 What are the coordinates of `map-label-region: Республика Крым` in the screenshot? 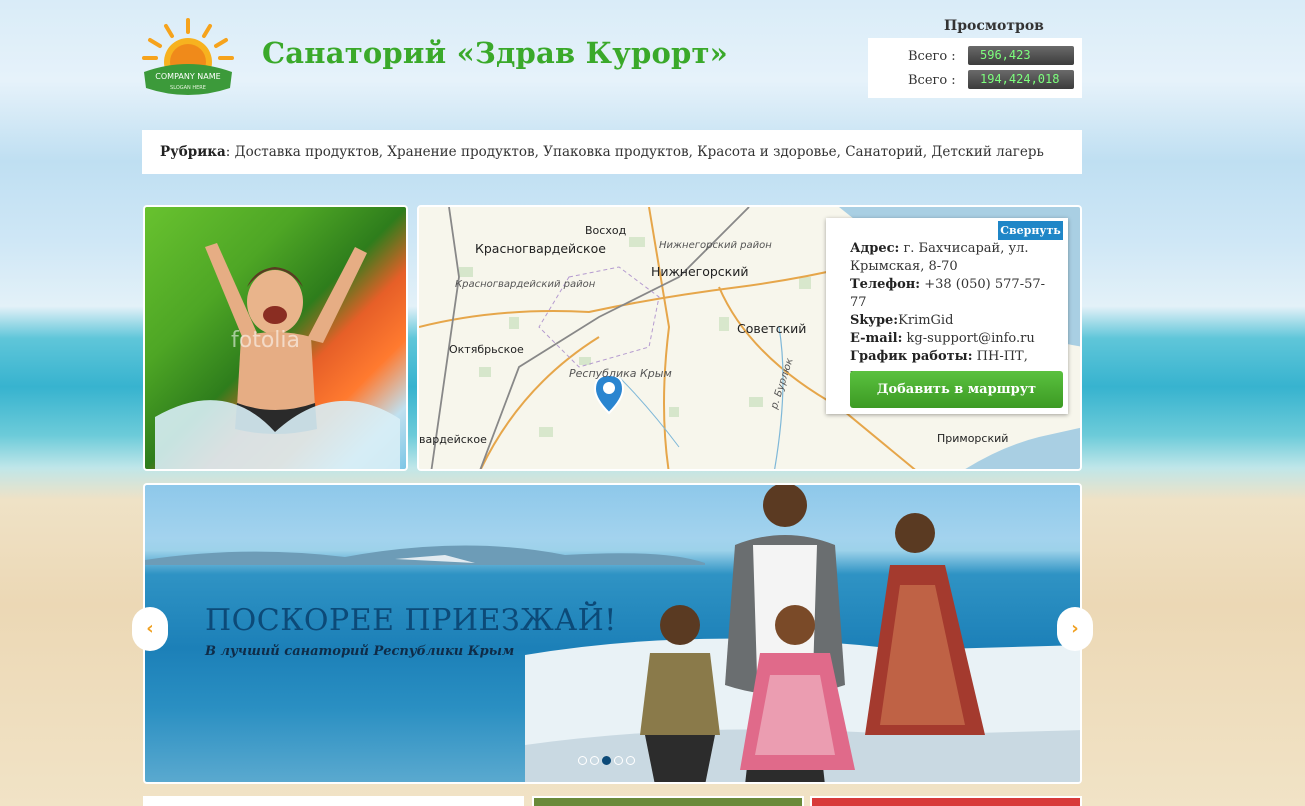 It's located at (620, 373).